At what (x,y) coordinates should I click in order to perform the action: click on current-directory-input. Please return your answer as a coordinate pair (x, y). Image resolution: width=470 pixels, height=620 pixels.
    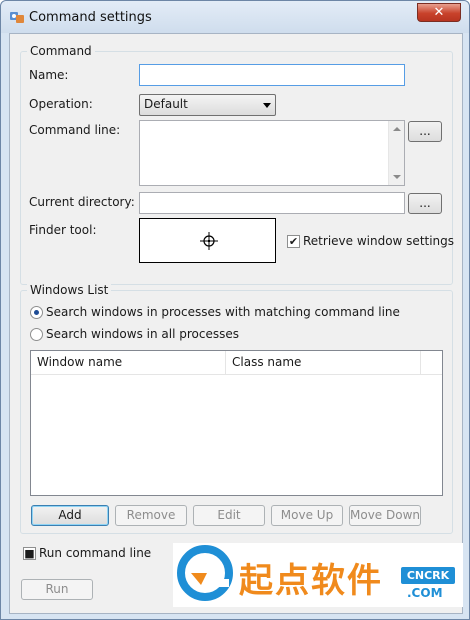
    Looking at the image, I should click on (272, 203).